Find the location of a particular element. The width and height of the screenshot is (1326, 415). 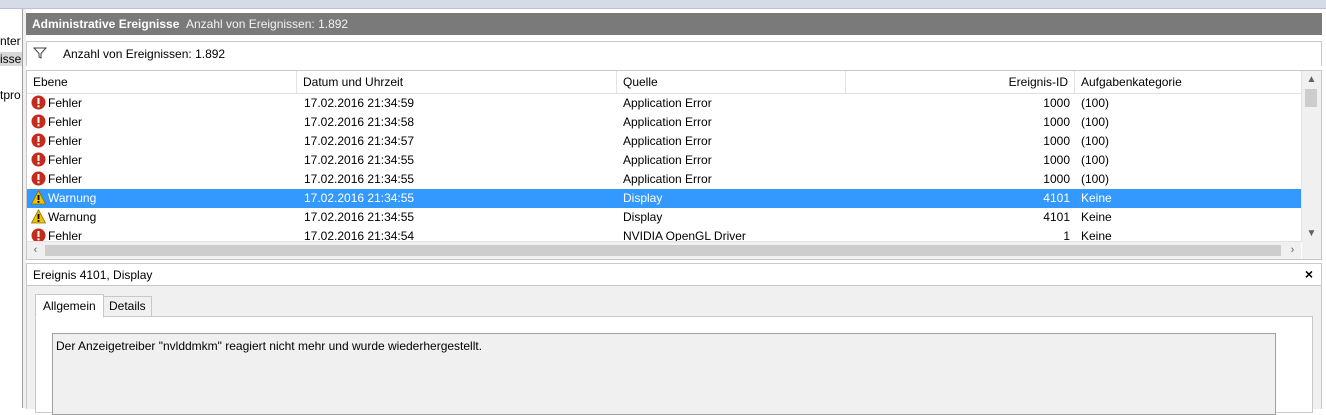

column-header-datetime: Datum und Uhrzeit is located at coordinates (457, 82).